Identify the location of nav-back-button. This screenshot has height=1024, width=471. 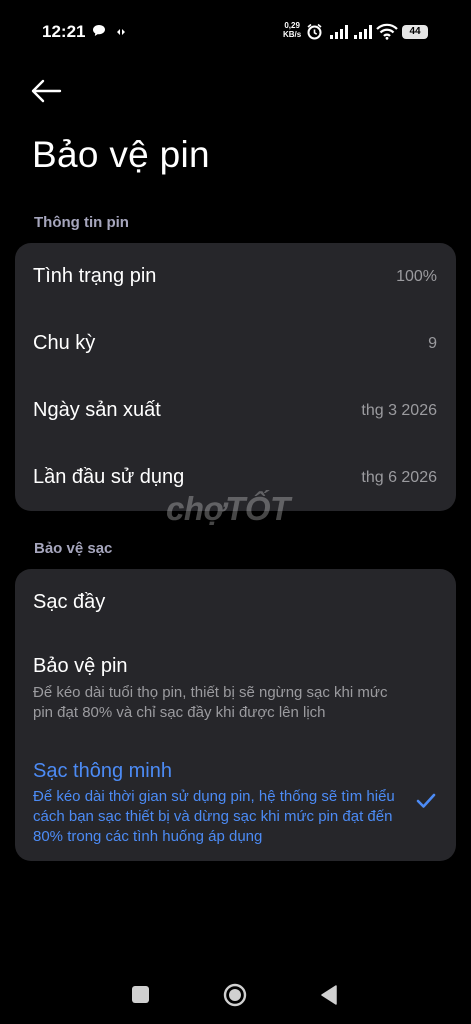
(329, 997).